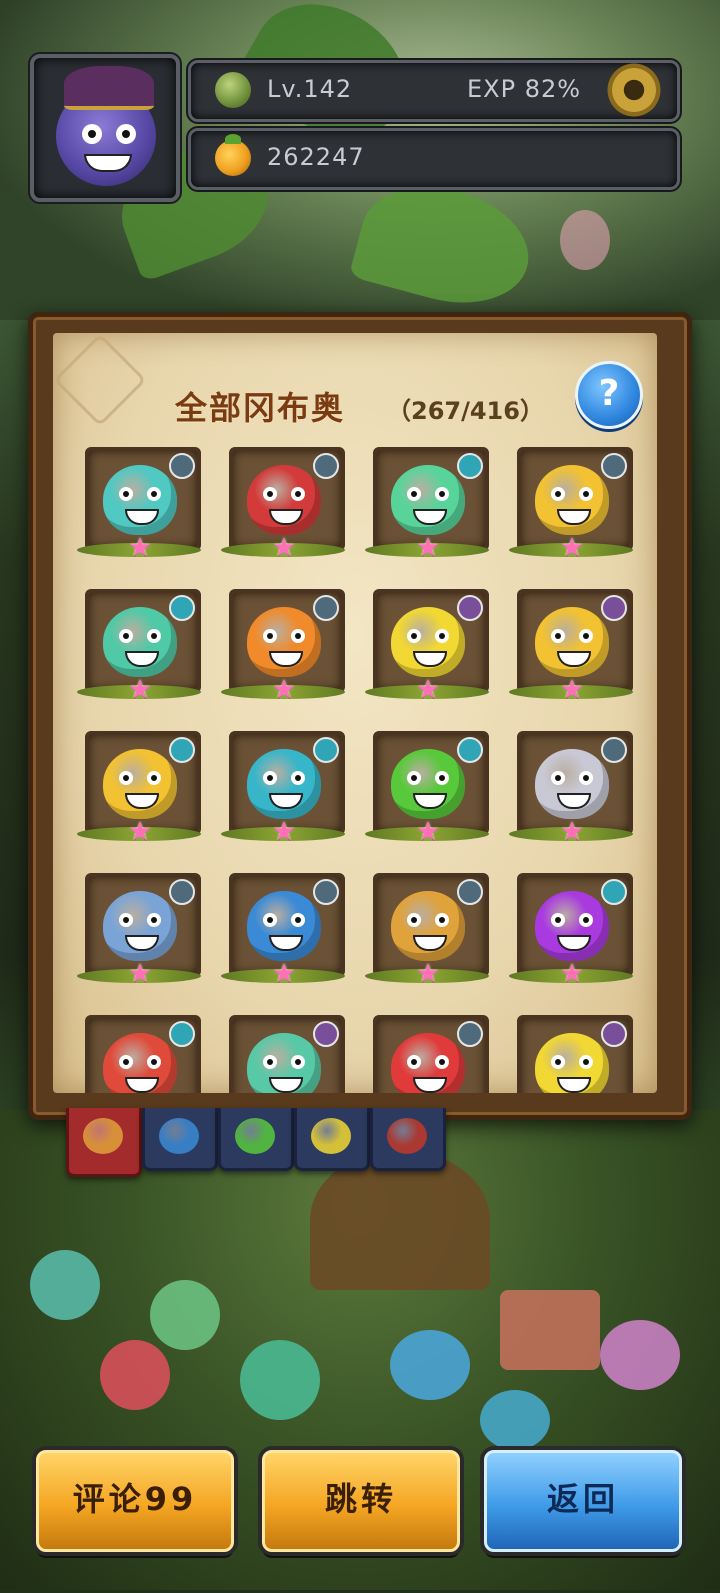 The height and width of the screenshot is (1593, 720). Describe the element at coordinates (179, 1136) in the screenshot. I see `tab-blue-icon` at that location.